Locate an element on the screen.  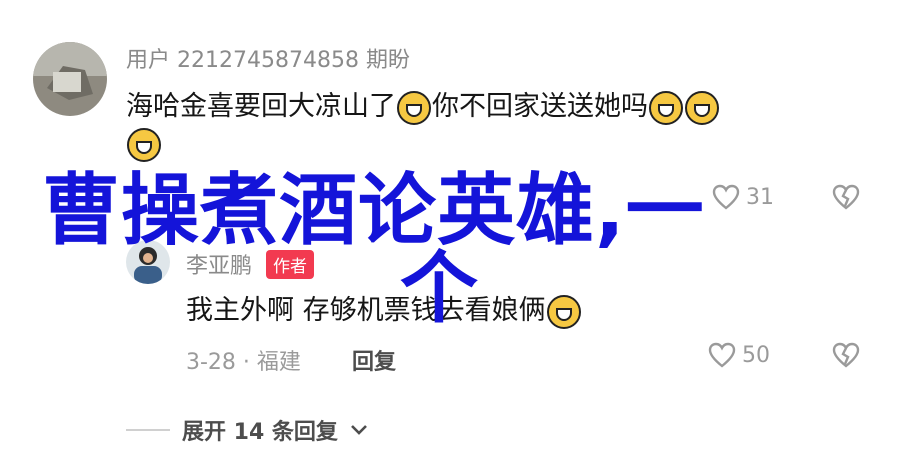
avatar is located at coordinates (70, 79).